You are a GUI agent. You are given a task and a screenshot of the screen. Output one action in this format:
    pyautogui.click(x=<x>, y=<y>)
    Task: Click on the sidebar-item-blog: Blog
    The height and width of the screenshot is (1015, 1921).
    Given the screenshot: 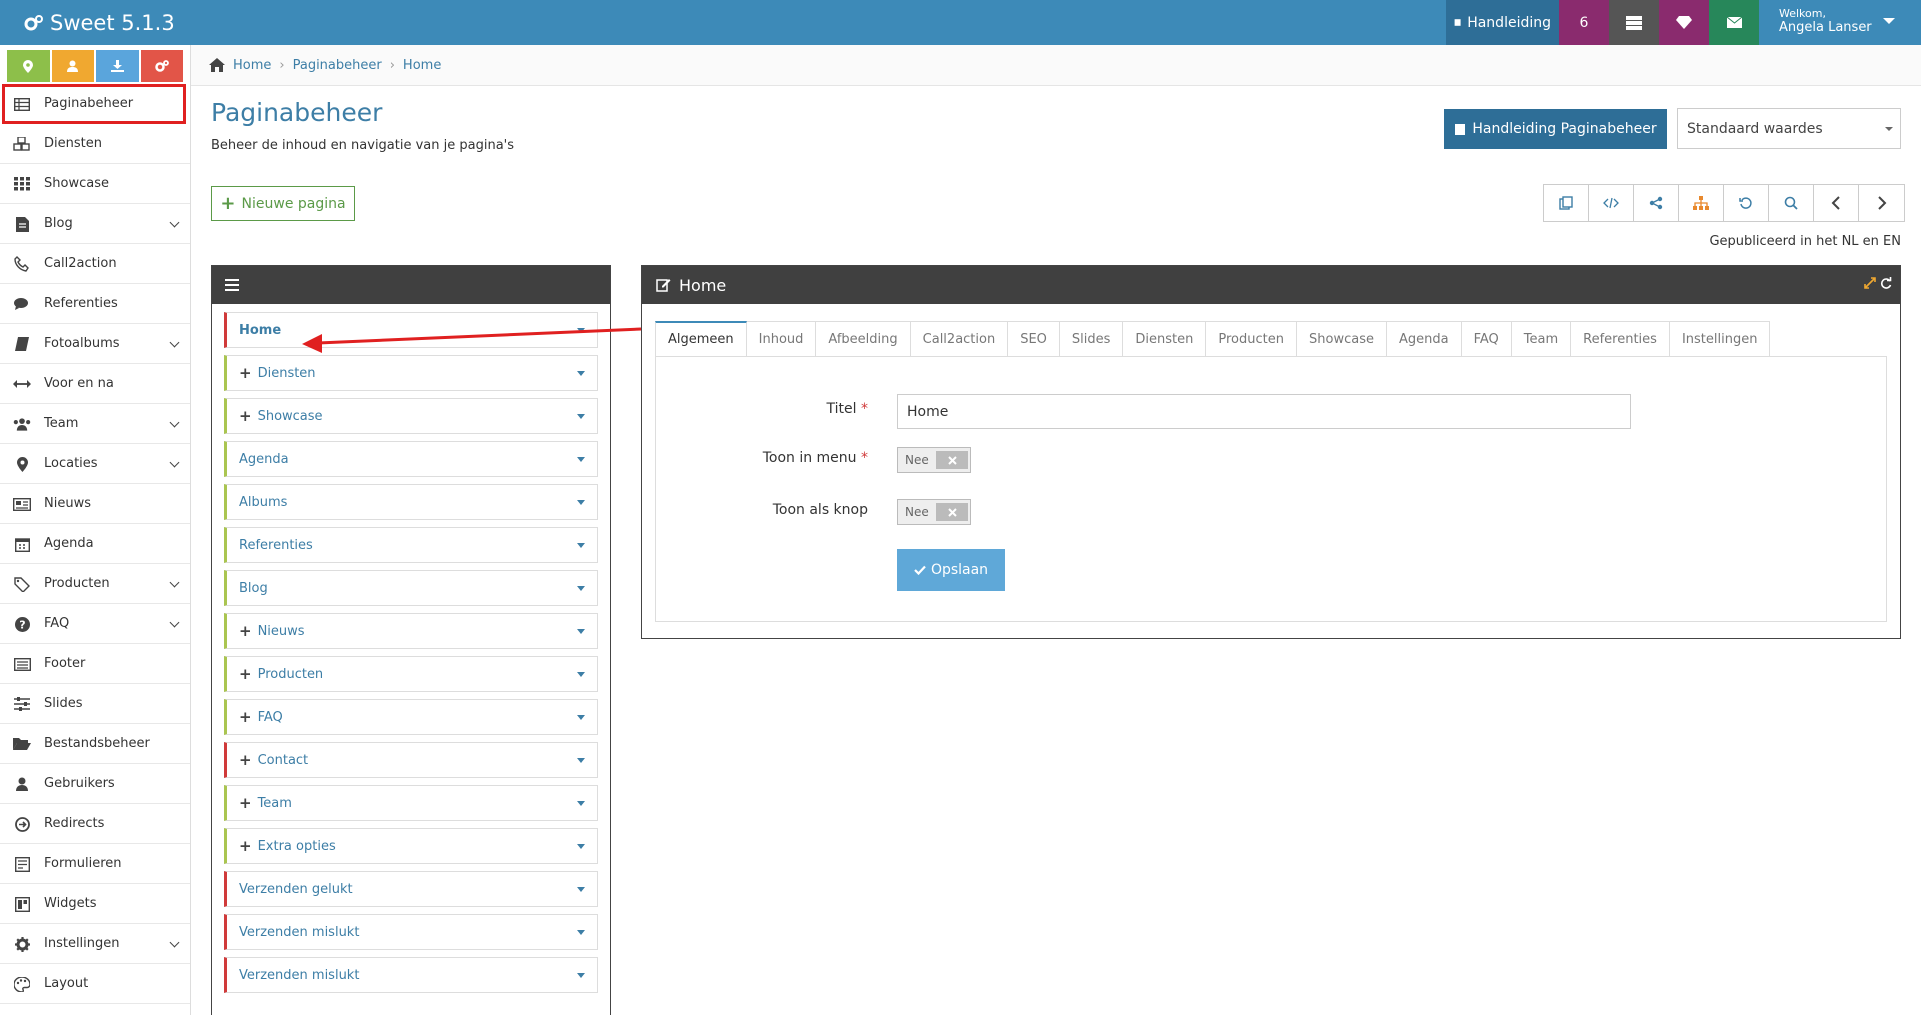 What is the action you would take?
    pyautogui.click(x=95, y=224)
    